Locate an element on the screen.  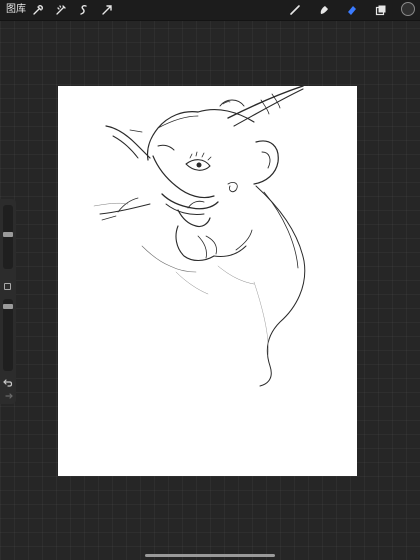
brush-size-slider-thumb is located at coordinates (8, 235).